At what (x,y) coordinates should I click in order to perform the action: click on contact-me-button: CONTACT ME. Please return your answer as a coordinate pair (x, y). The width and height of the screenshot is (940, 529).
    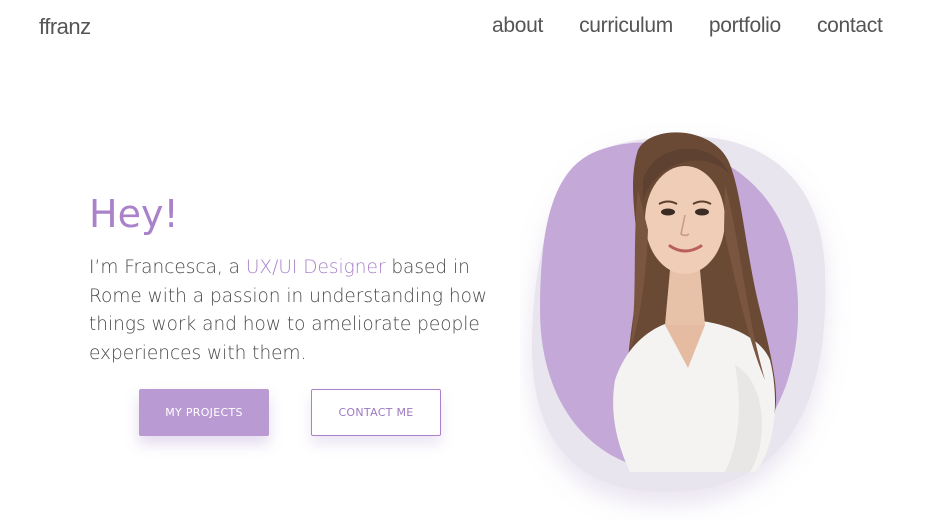
    Looking at the image, I should click on (376, 412).